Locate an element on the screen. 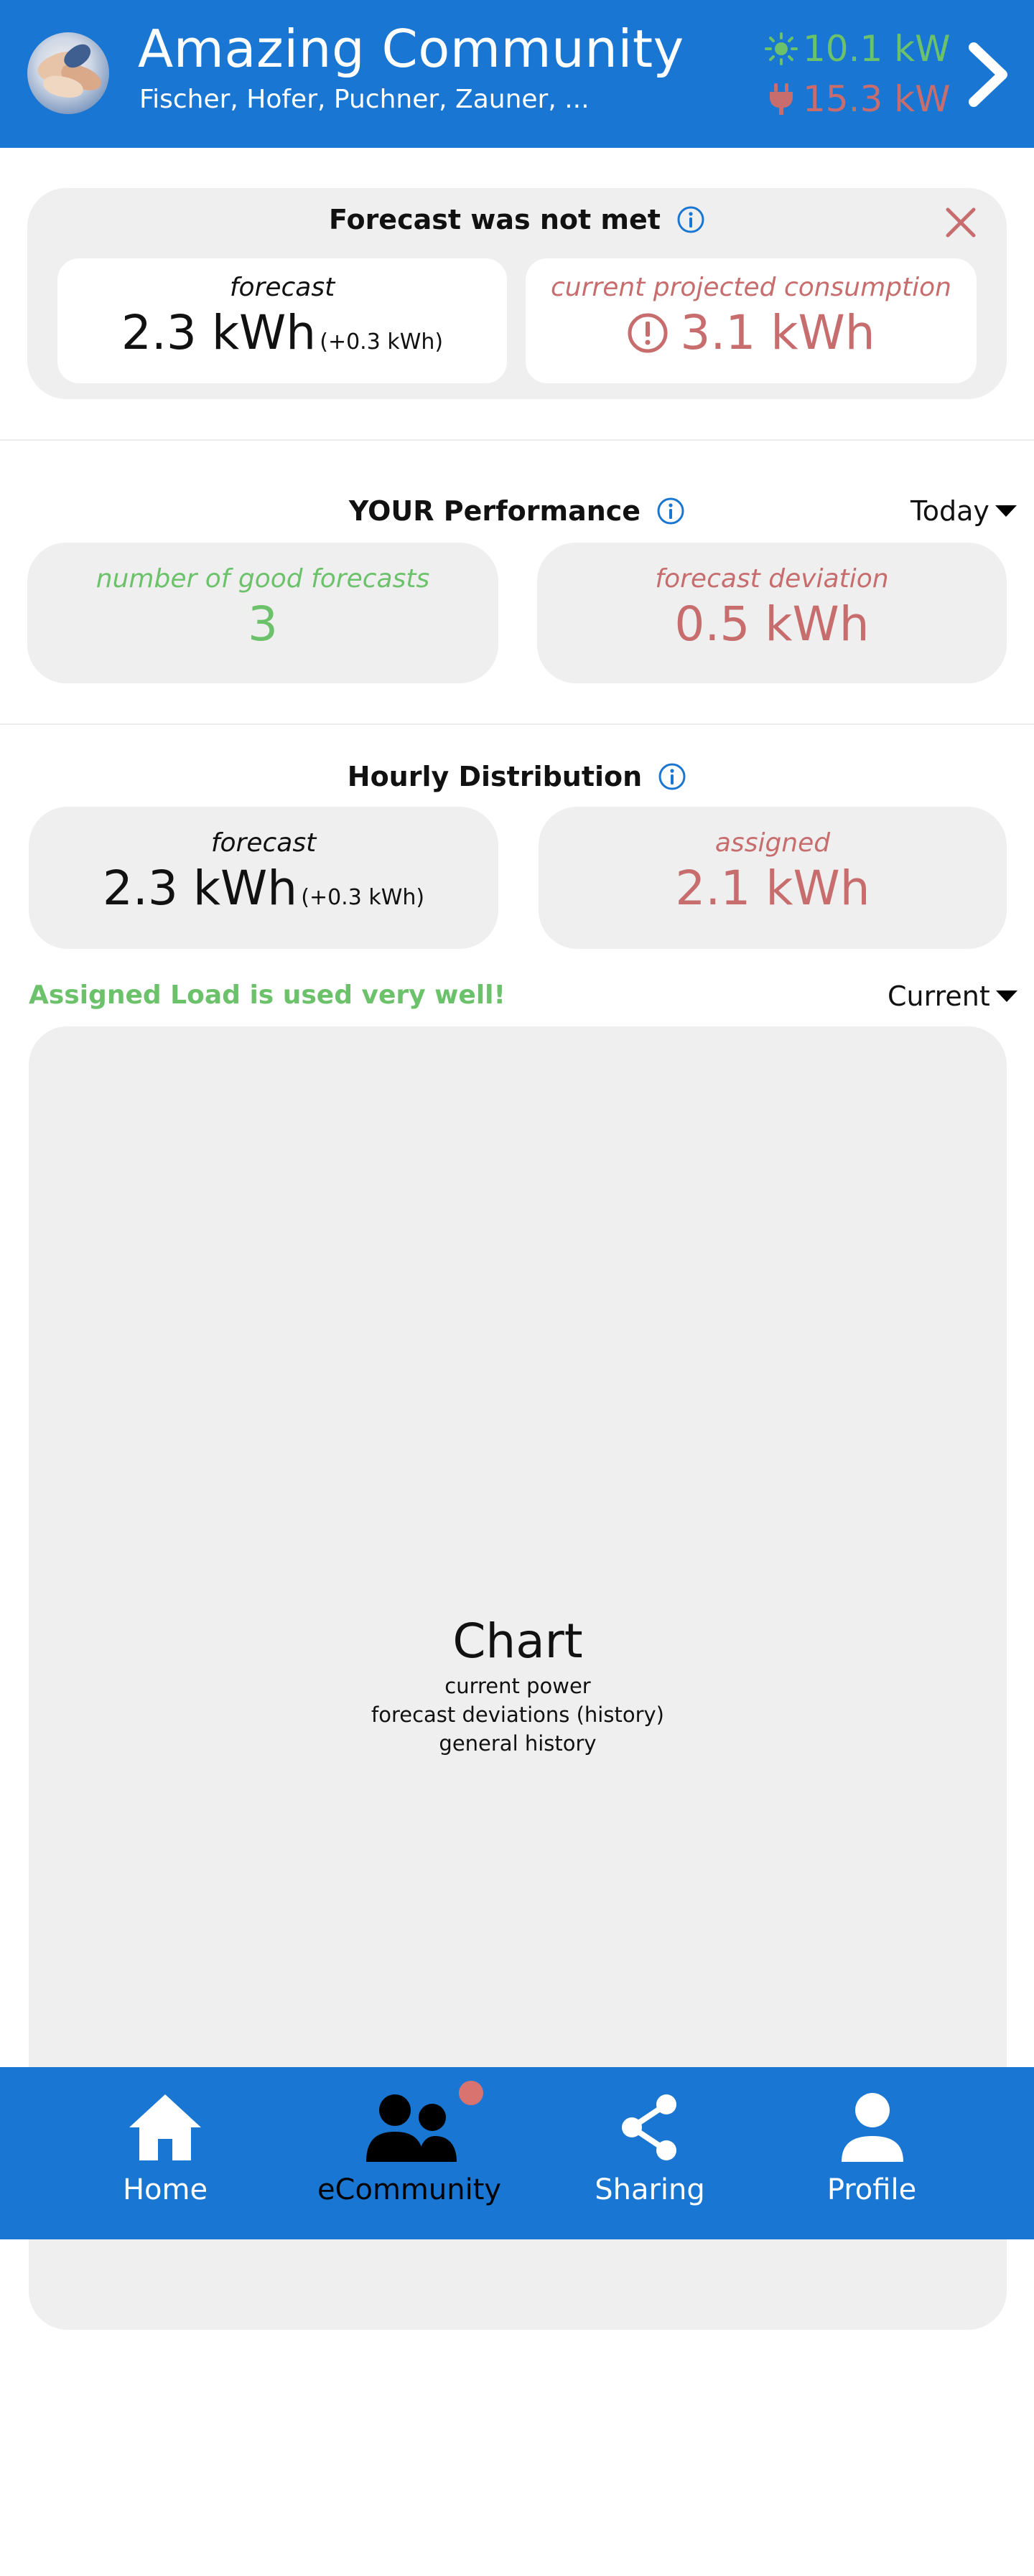 This screenshot has height=2576, width=1034. nav-ecommunity-label: eCommunity is located at coordinates (409, 2189).